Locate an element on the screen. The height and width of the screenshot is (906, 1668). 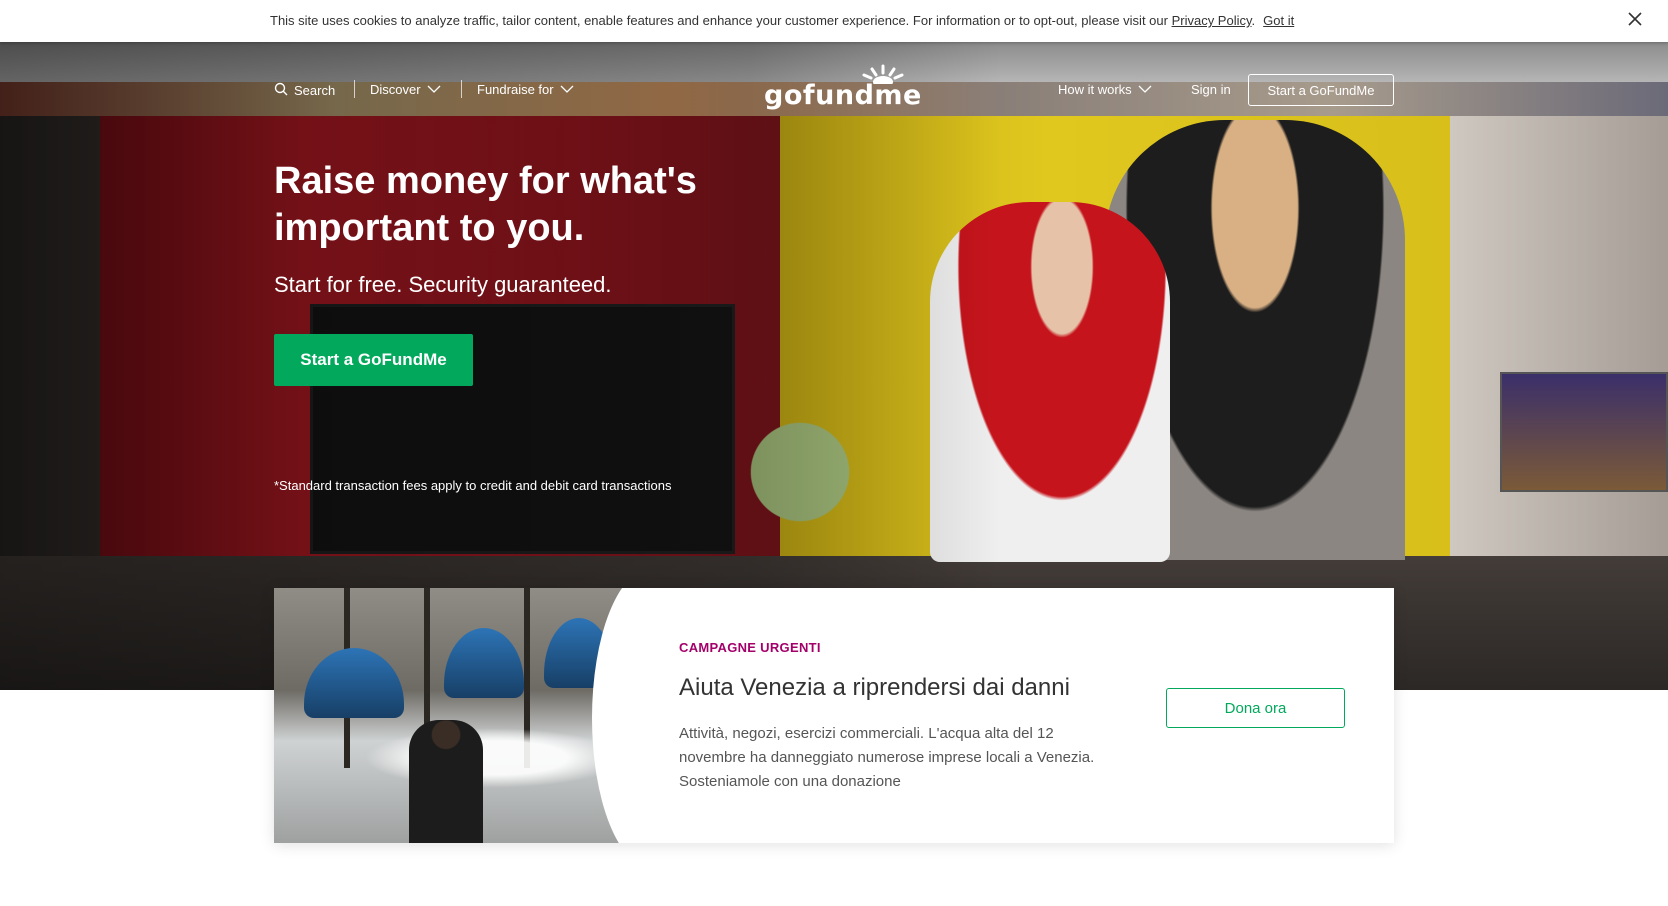
hero-subtitle: Start for free. Security guaranteed. is located at coordinates (443, 284).